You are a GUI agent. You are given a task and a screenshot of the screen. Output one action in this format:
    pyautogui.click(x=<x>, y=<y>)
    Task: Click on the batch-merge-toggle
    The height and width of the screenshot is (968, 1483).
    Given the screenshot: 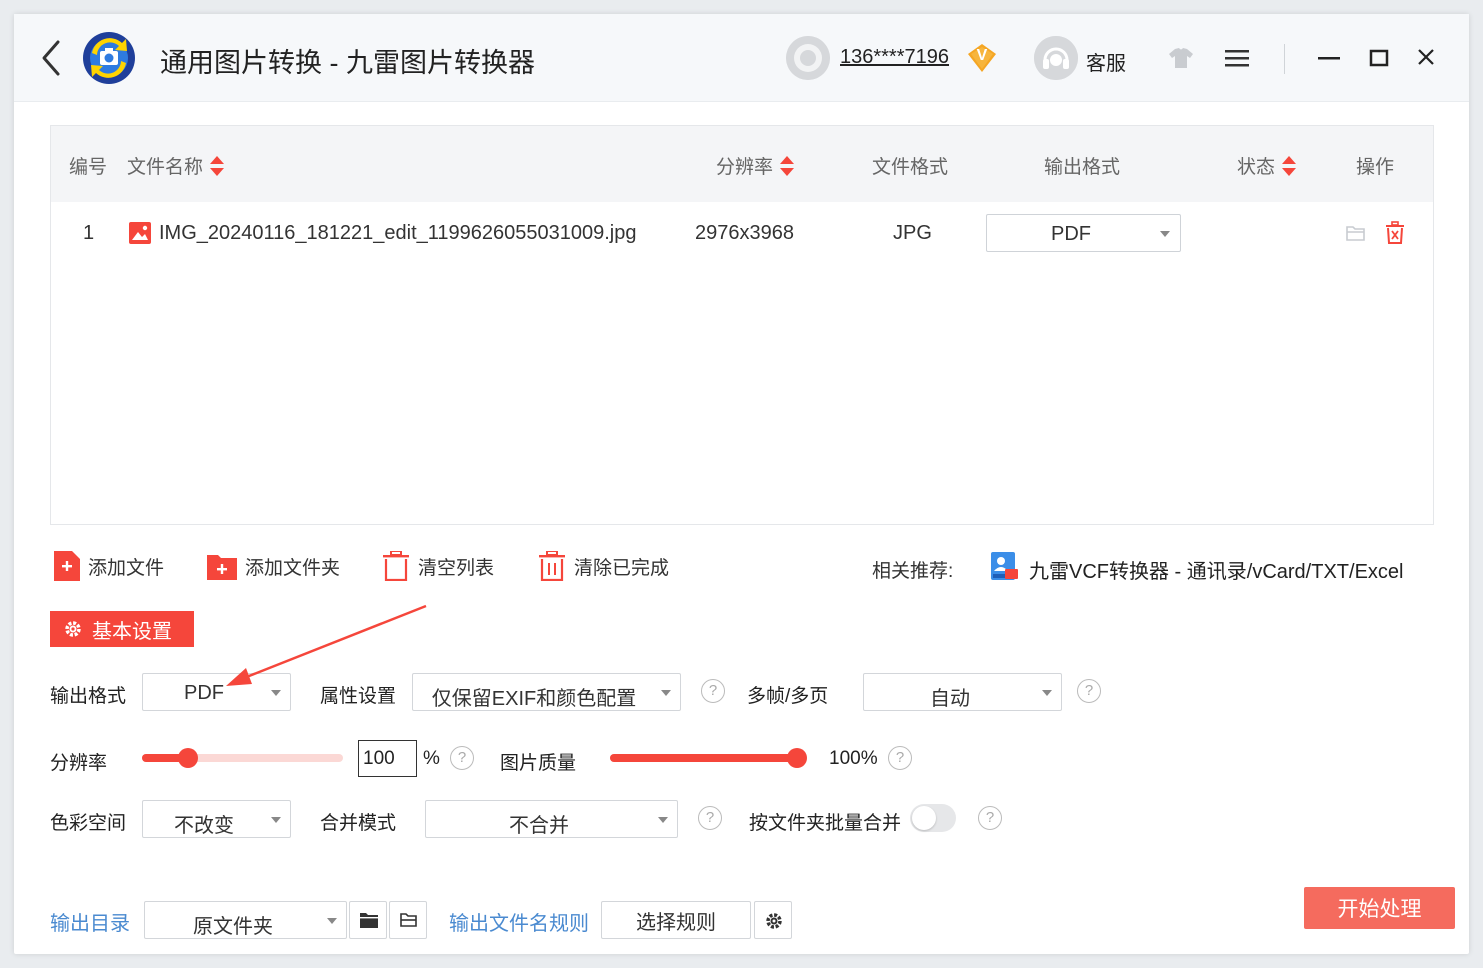 What is the action you would take?
    pyautogui.click(x=933, y=818)
    